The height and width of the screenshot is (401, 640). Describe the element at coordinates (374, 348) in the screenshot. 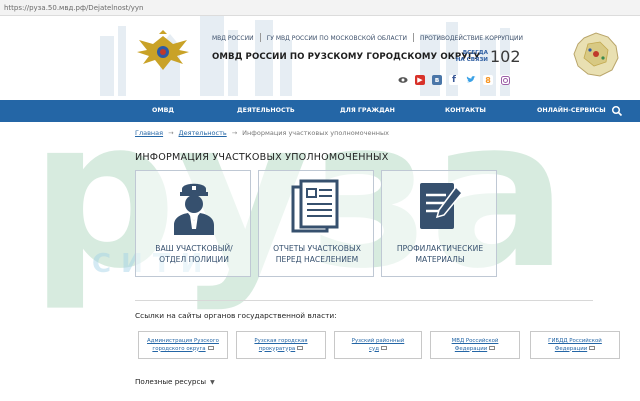

I see `org-link-line2: суд` at that location.